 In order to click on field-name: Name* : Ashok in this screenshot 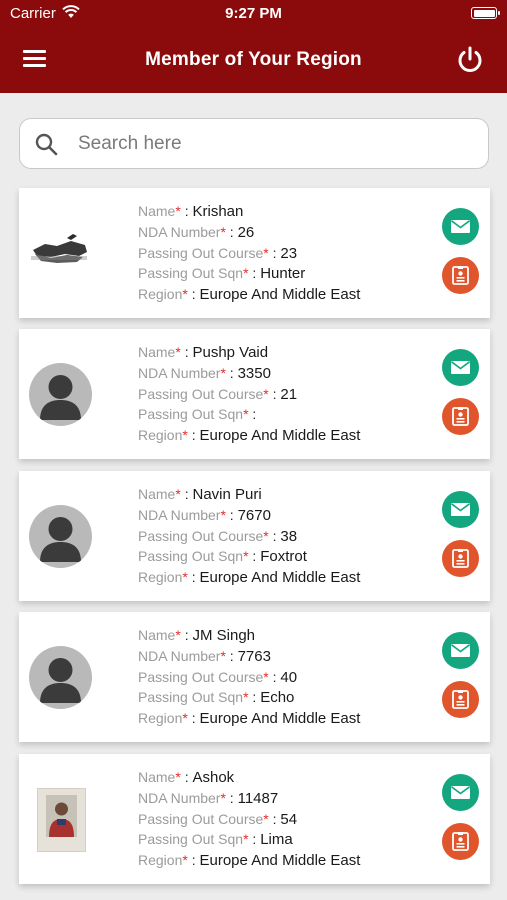, I will do `click(288, 779)`.